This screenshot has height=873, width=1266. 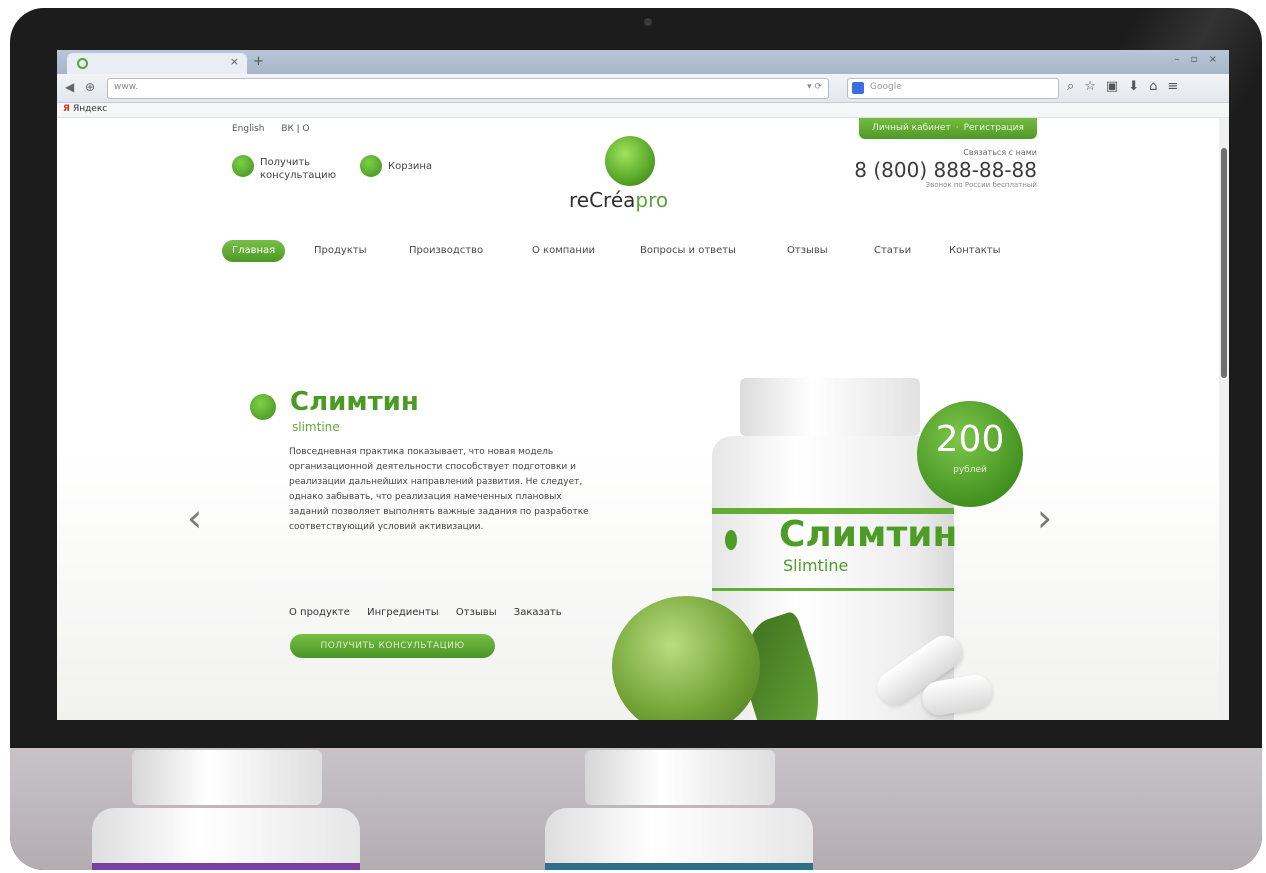 What do you see at coordinates (476, 612) in the screenshot?
I see `slide-tab-reviews: Отзывы` at bounding box center [476, 612].